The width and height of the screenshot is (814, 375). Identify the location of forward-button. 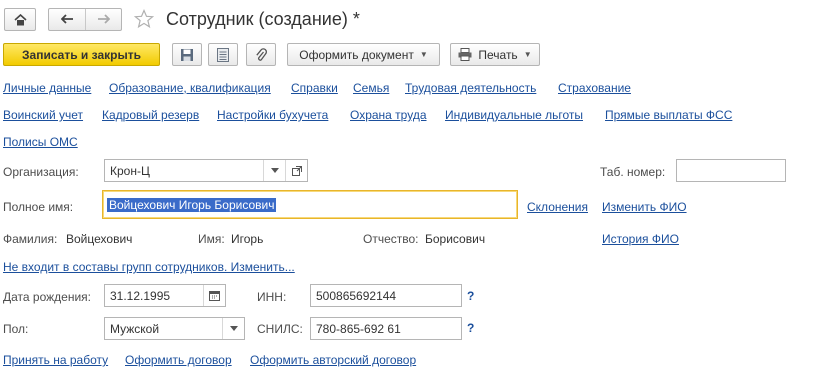
(103, 19).